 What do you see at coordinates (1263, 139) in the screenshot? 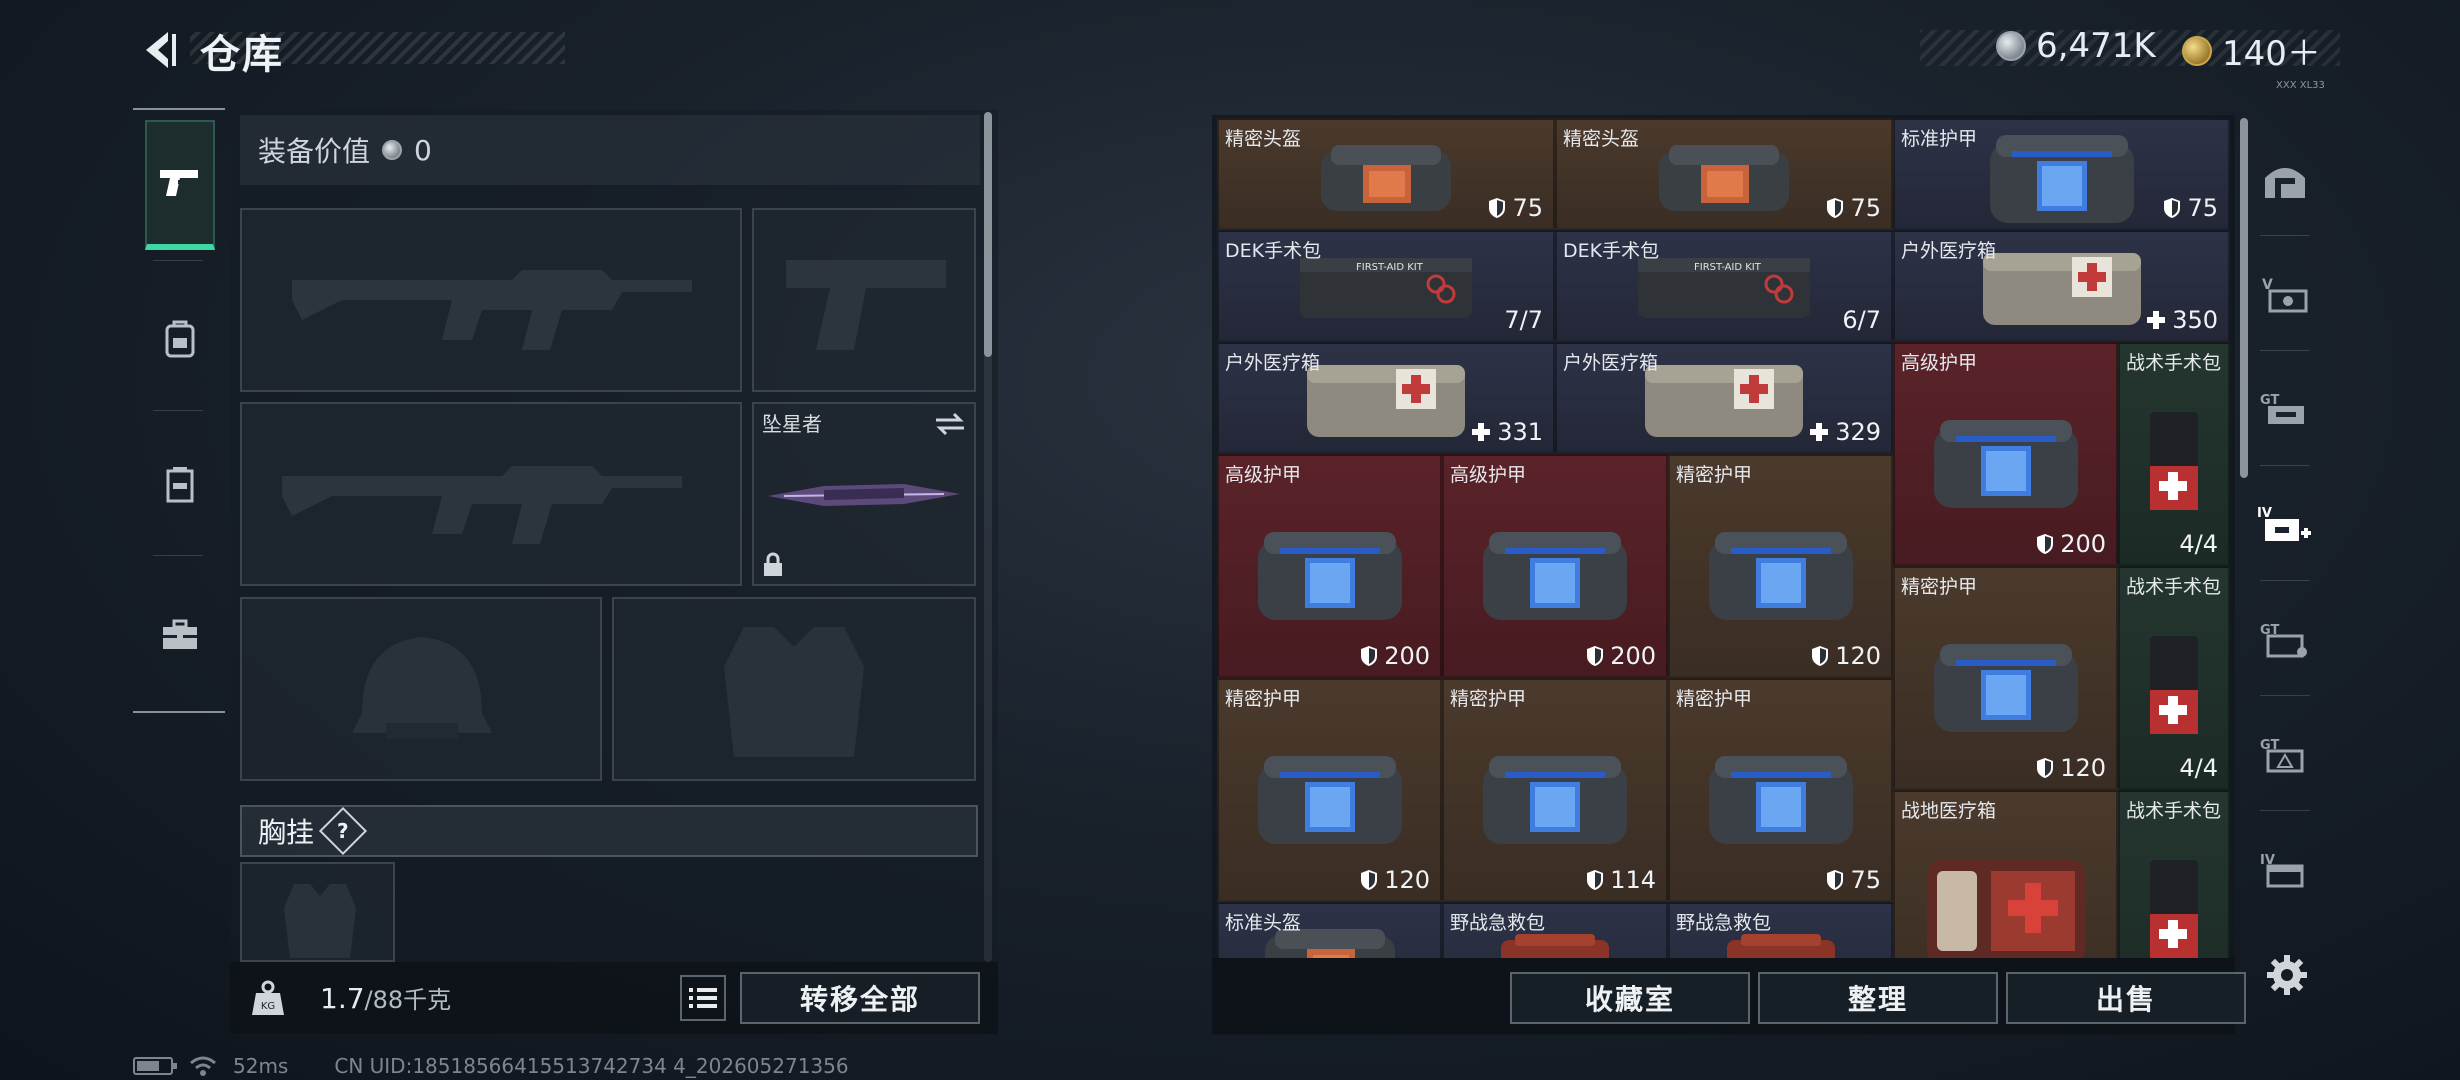
I see `item-name: 精密头盔` at bounding box center [1263, 139].